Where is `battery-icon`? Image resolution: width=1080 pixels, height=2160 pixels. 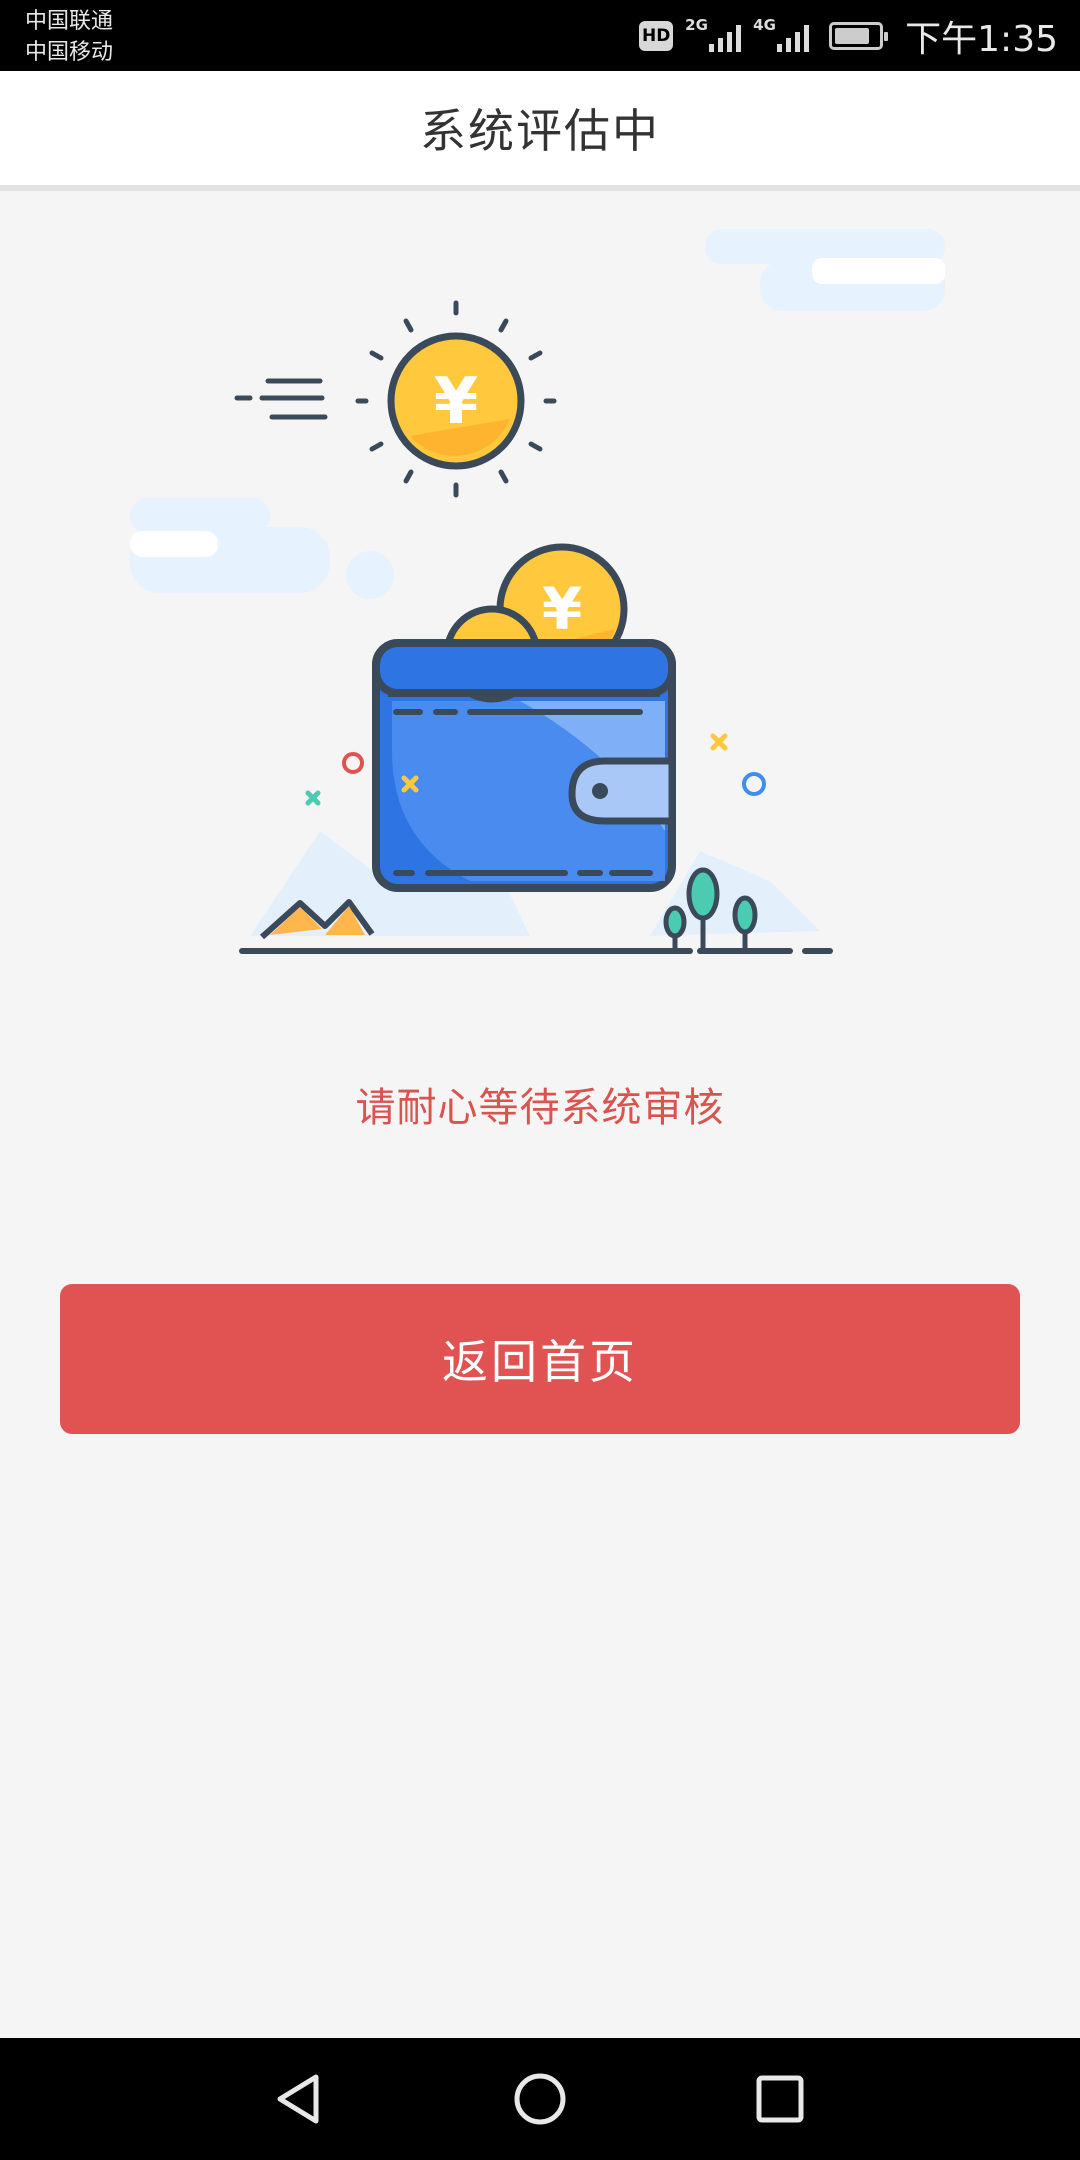
battery-icon is located at coordinates (859, 35).